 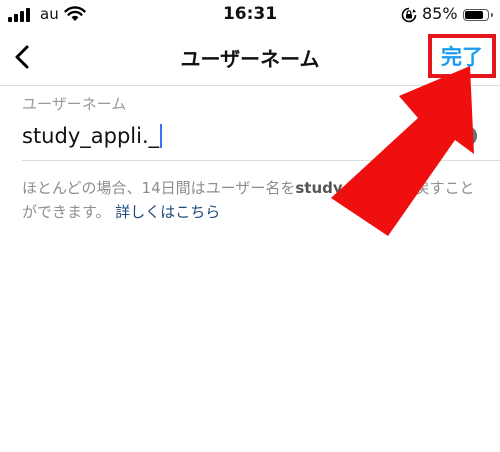 What do you see at coordinates (250, 15) in the screenshot?
I see `status-bar: au 16:31 85%` at bounding box center [250, 15].